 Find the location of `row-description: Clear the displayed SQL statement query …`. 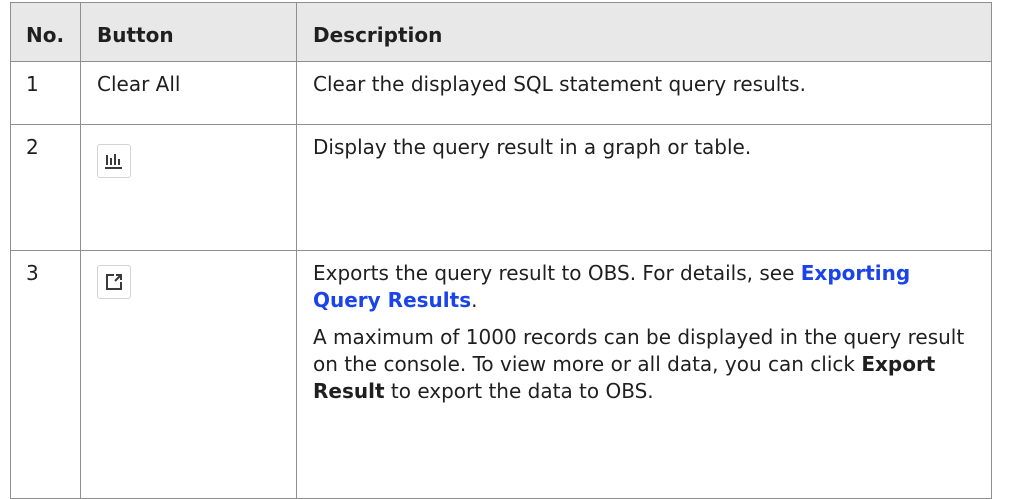

row-description: Clear the displayed SQL statement query … is located at coordinates (644, 93).